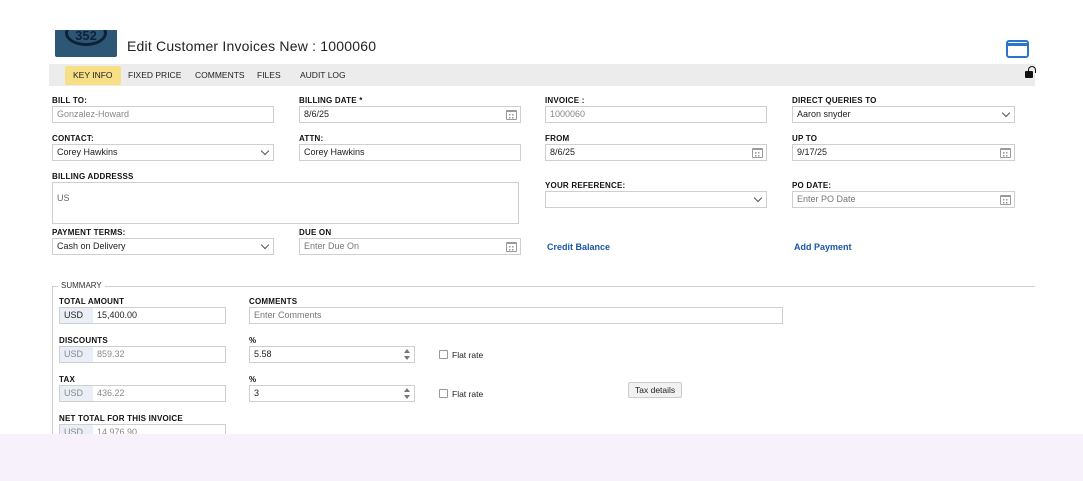 The width and height of the screenshot is (1083, 481). What do you see at coordinates (826, 199) in the screenshot?
I see `po-date-placeholder: Enter PO Date` at bounding box center [826, 199].